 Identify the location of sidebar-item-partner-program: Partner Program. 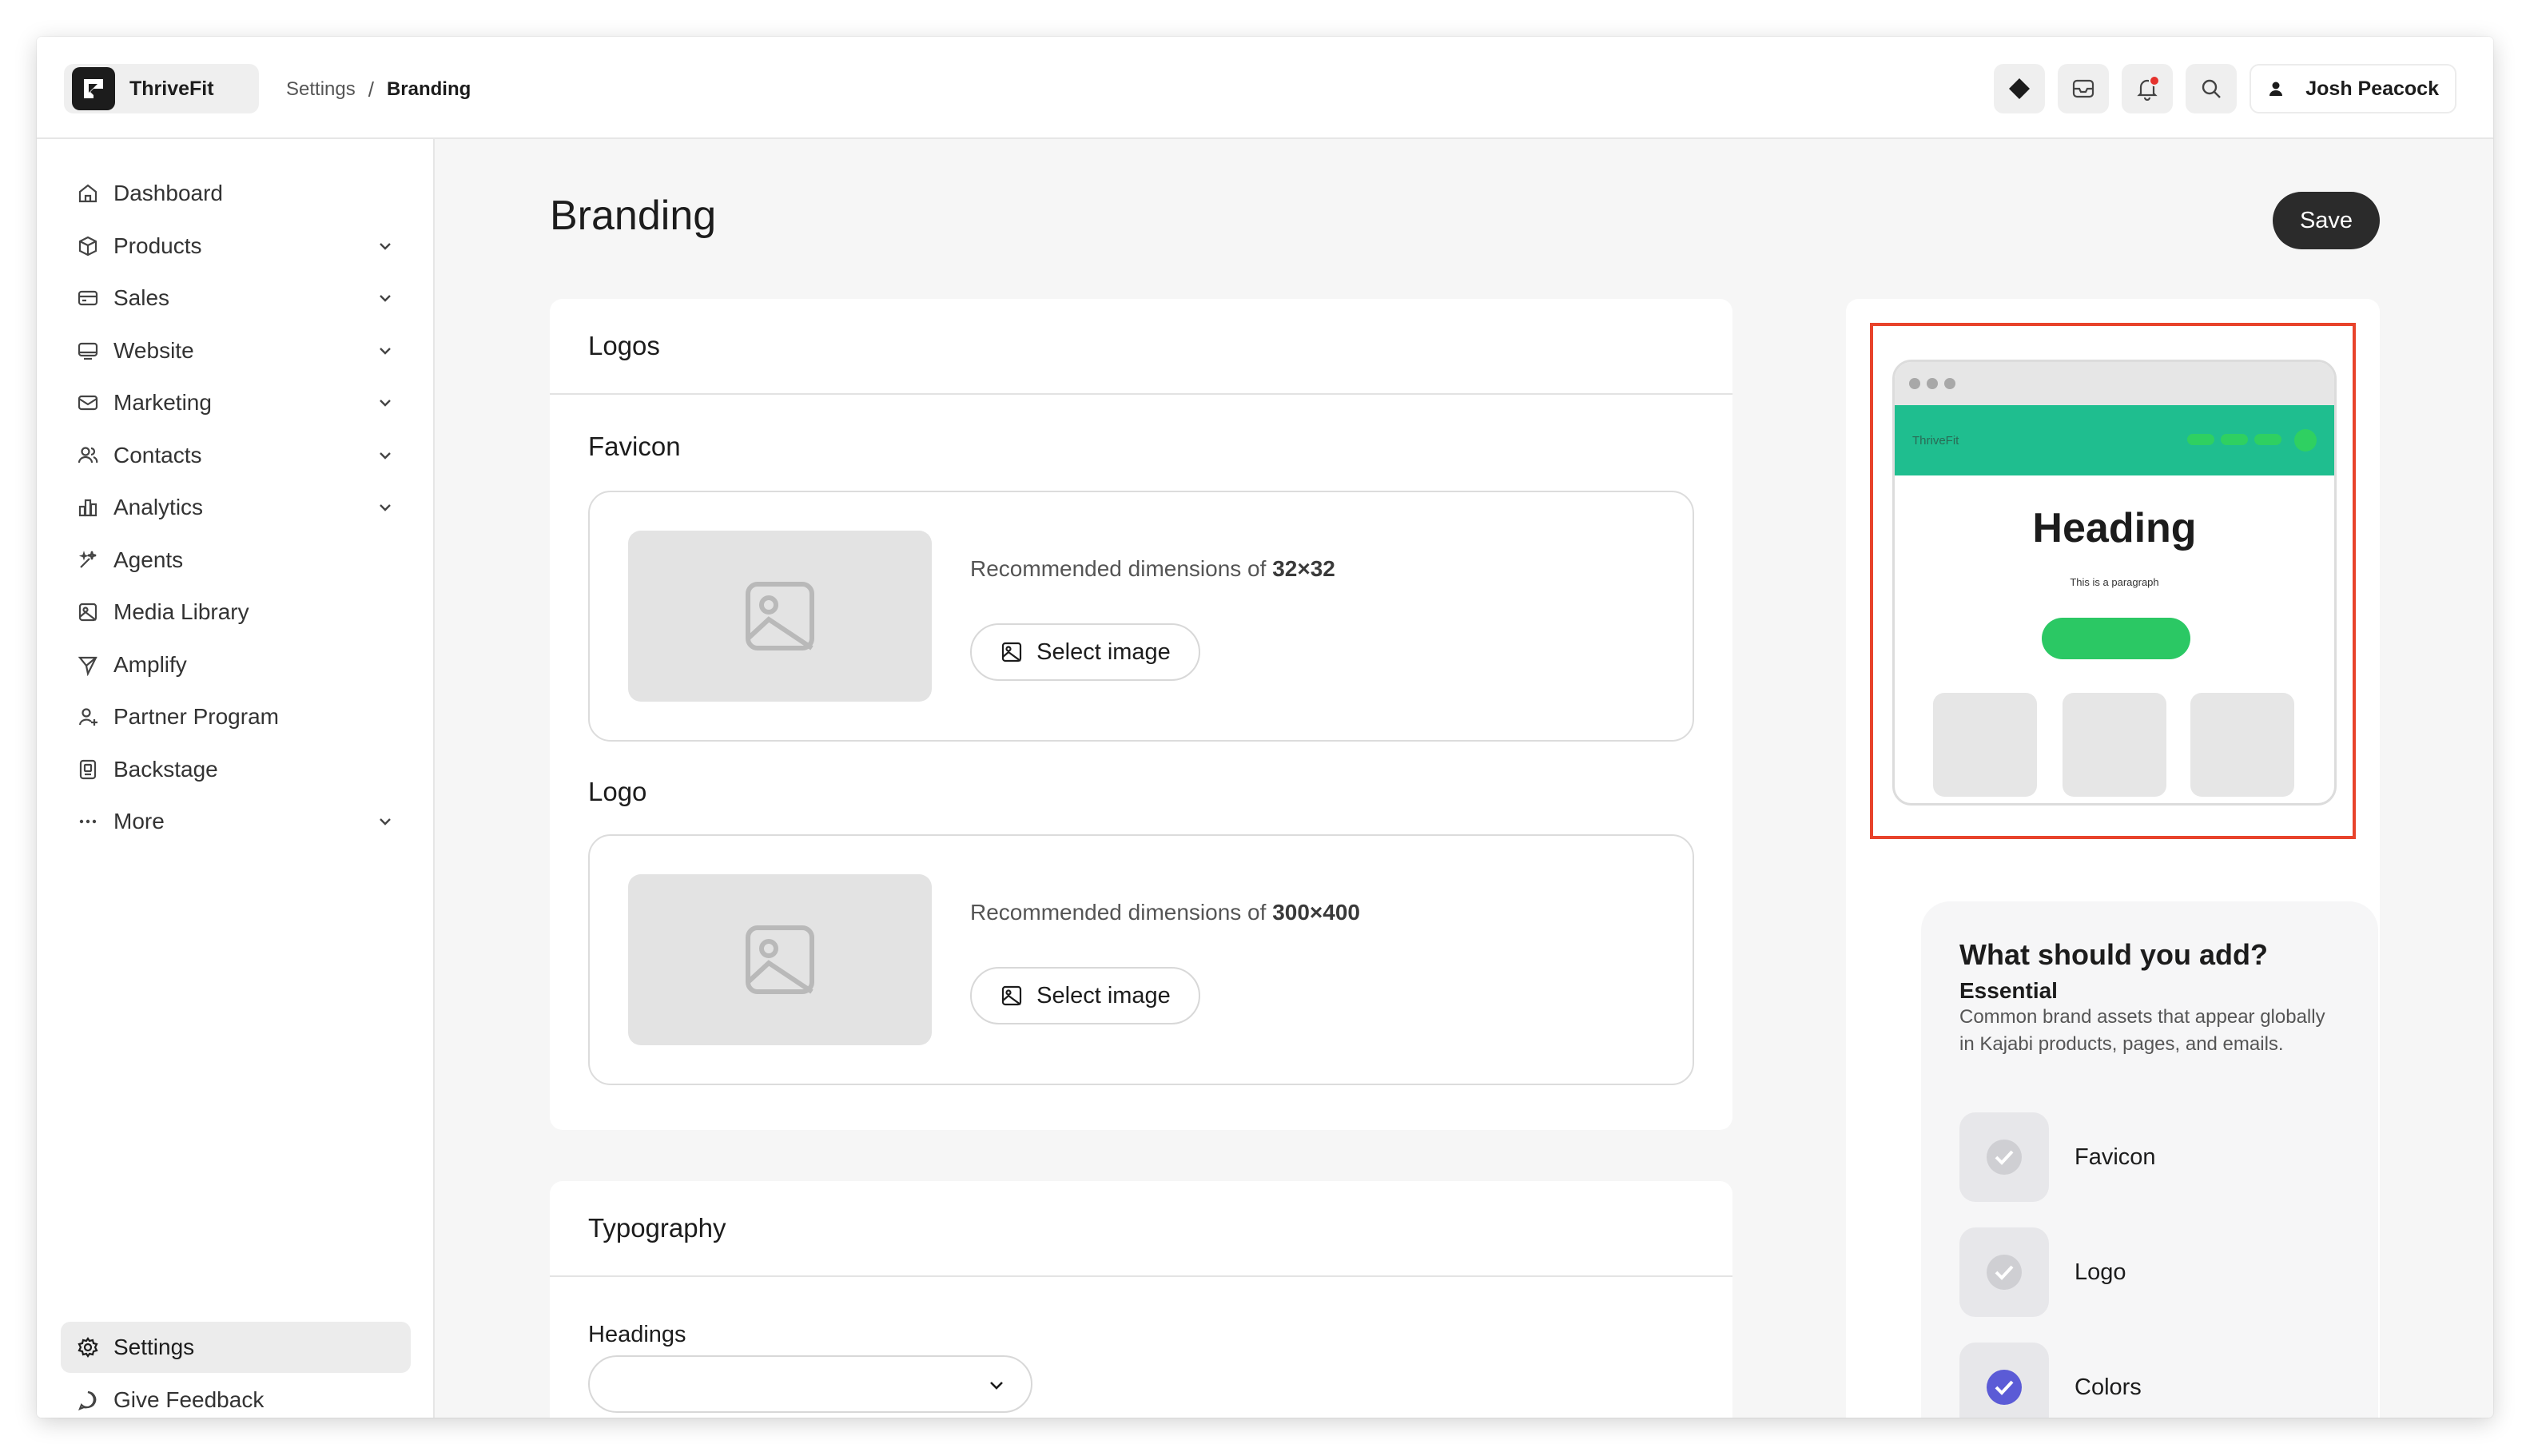
(236, 716).